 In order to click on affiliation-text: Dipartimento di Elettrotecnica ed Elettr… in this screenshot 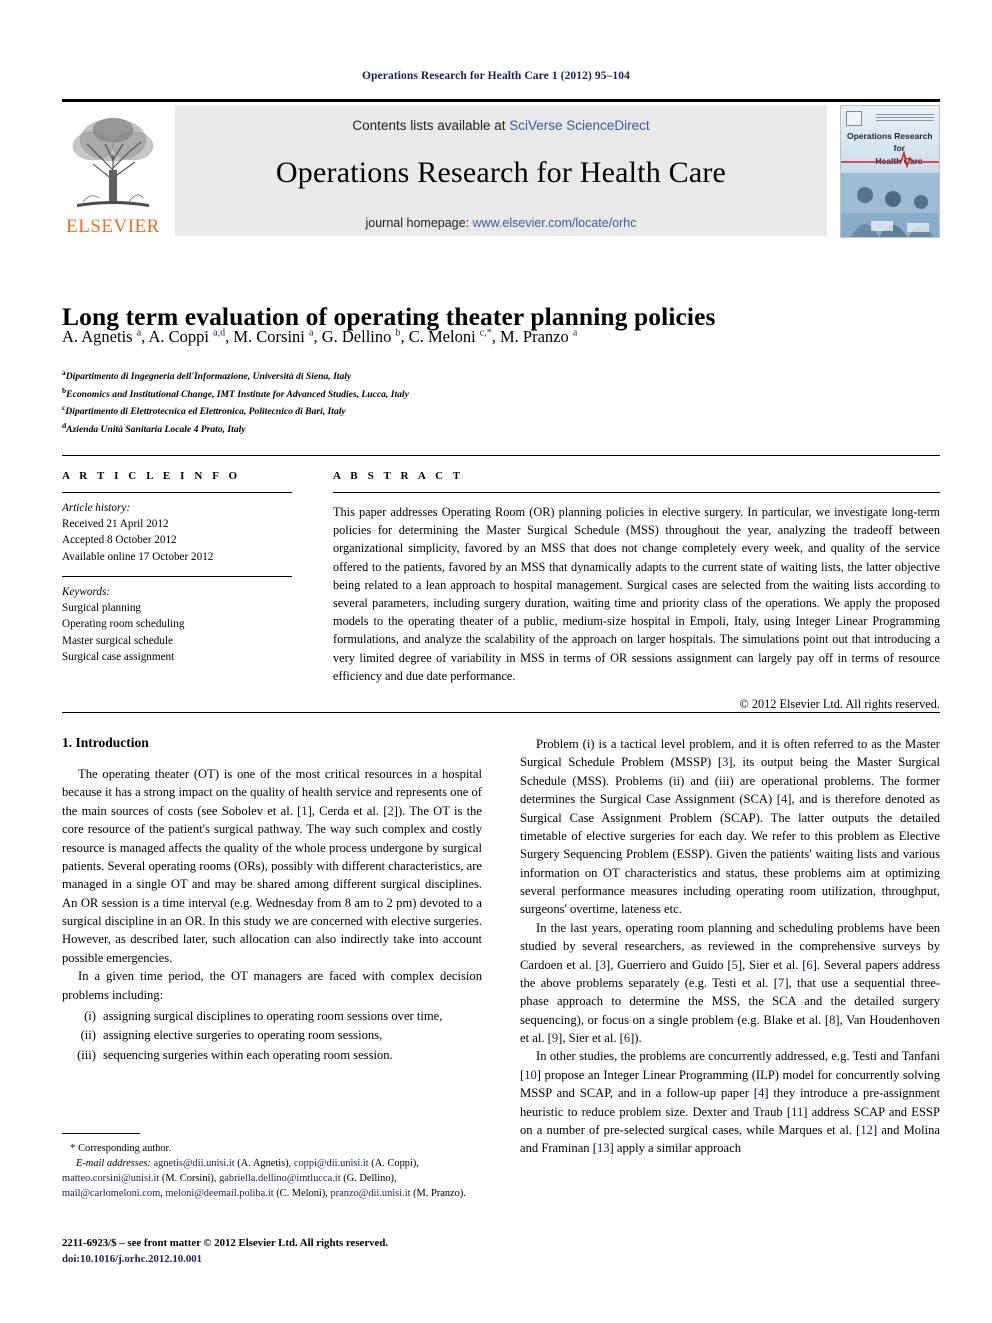, I will do `click(205, 412)`.